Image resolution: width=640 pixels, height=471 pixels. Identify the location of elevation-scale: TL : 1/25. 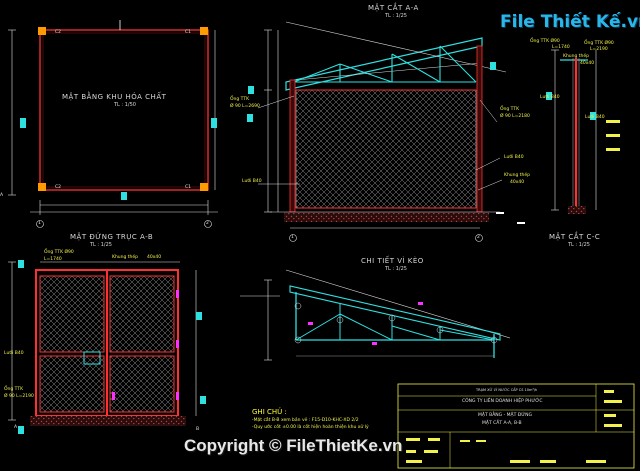
(101, 245).